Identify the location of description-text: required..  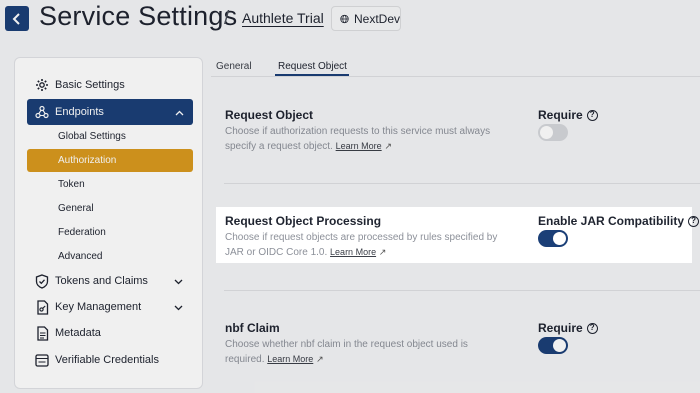
(245, 359).